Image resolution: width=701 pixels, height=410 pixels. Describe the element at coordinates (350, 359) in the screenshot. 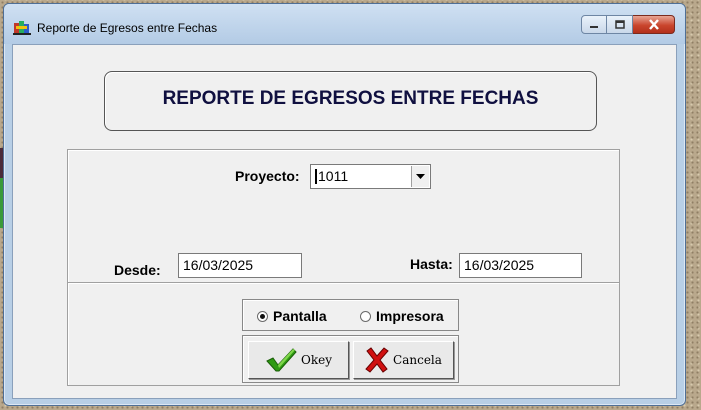

I see `action-buttons-group: Okey Cancela` at that location.